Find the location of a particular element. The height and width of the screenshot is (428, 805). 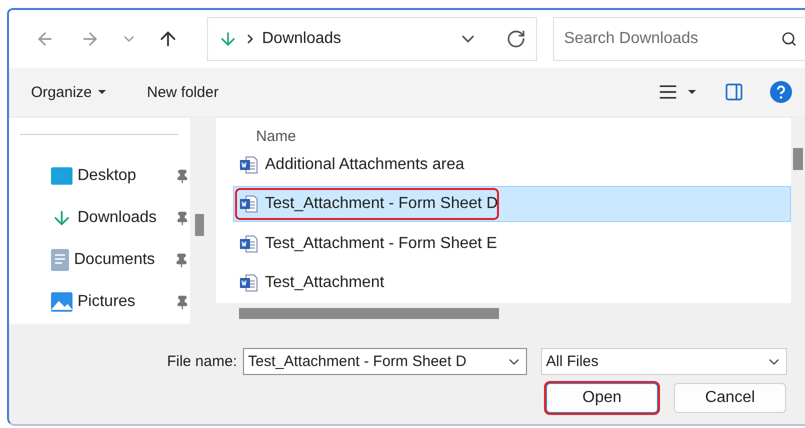

file-row: Test_Attachment is located at coordinates (512, 283).